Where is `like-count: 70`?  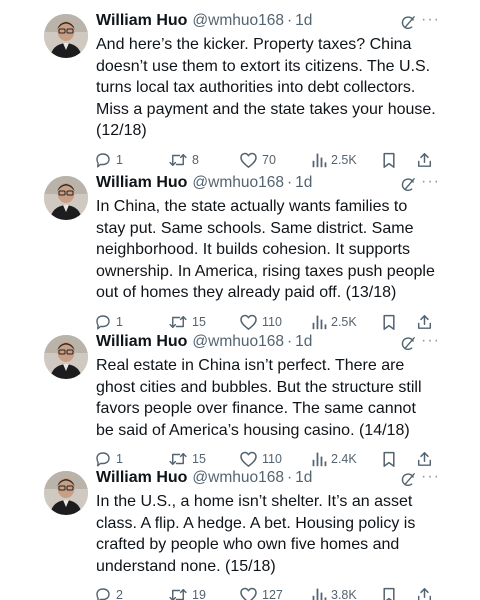 like-count: 70 is located at coordinates (269, 159).